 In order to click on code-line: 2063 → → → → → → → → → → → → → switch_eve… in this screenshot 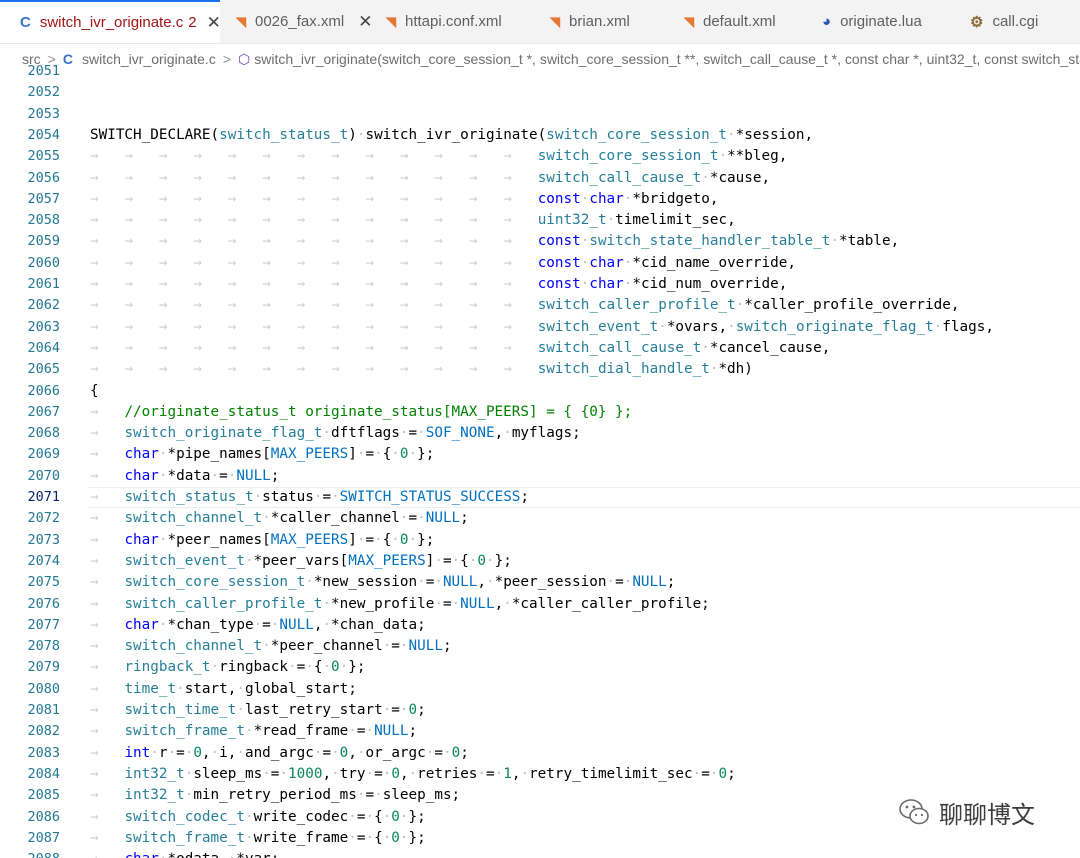, I will do `click(540, 327)`.